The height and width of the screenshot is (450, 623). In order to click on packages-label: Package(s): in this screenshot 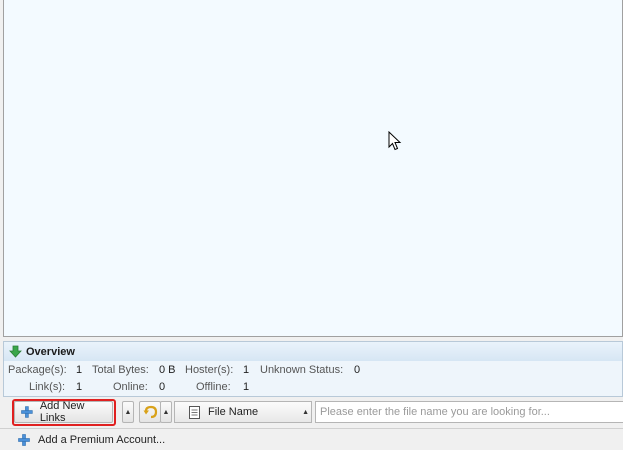, I will do `click(37, 370)`.